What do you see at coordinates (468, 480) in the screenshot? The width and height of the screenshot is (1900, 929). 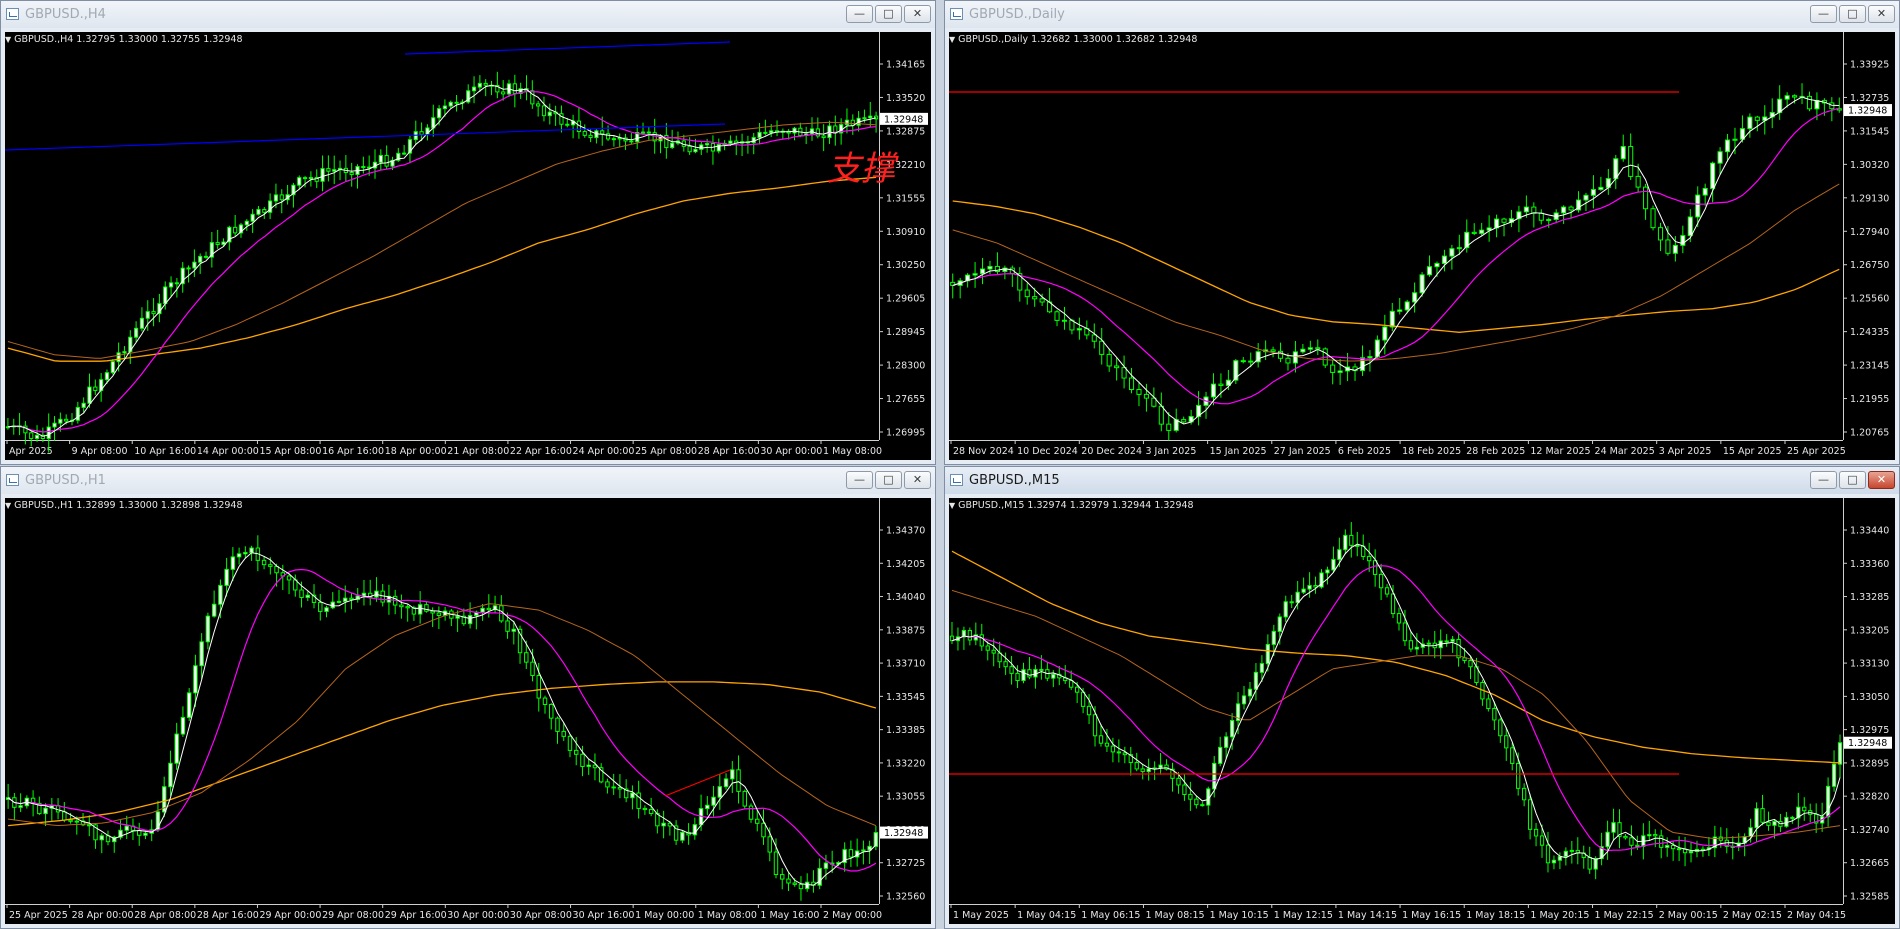 I see `title-bar: GBPUSD.,H1 — □ ✕` at bounding box center [468, 480].